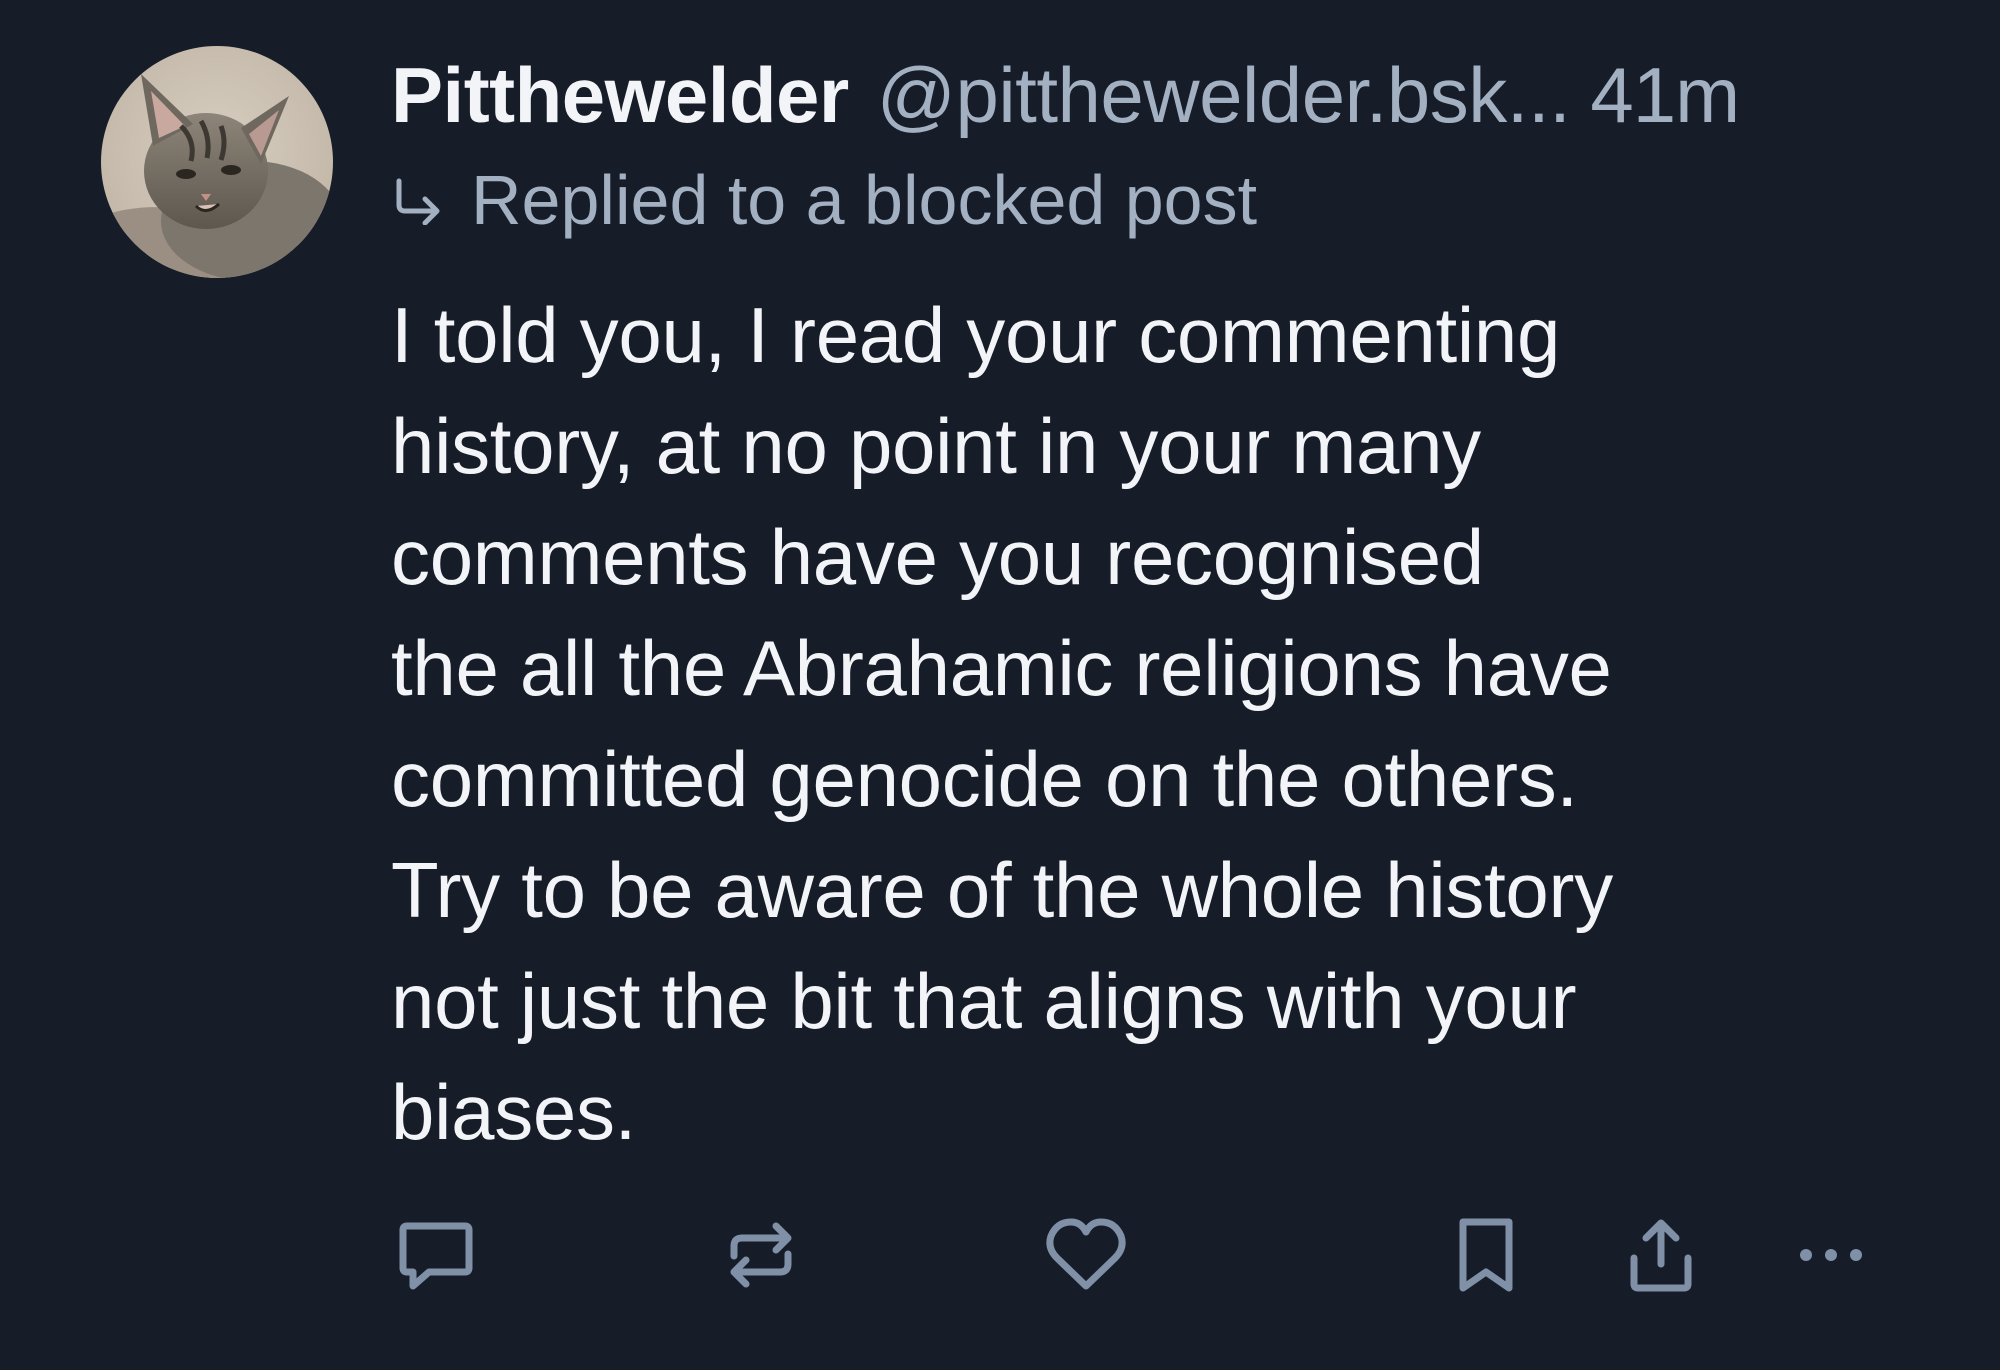 The height and width of the screenshot is (1370, 2000). I want to click on kitten-avatar-image, so click(217, 162).